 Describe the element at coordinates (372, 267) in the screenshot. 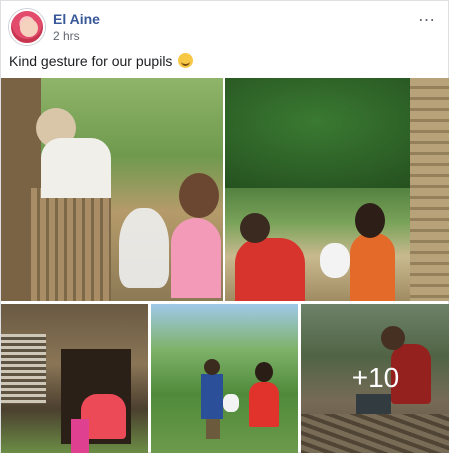

I see `girl-dress-shape` at that location.